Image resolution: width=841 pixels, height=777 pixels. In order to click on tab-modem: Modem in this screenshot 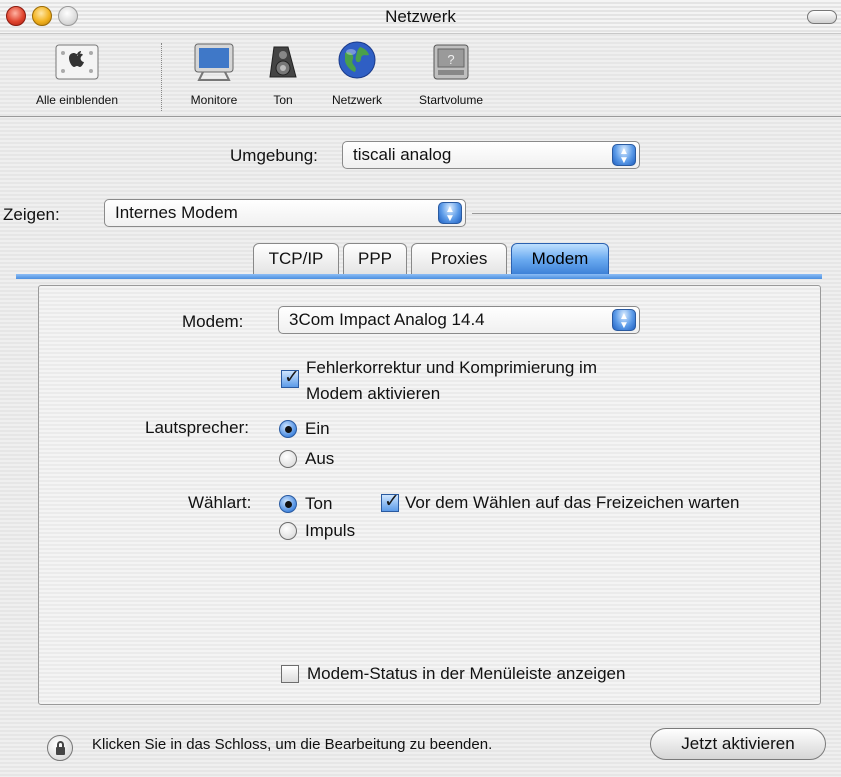, I will do `click(560, 259)`.